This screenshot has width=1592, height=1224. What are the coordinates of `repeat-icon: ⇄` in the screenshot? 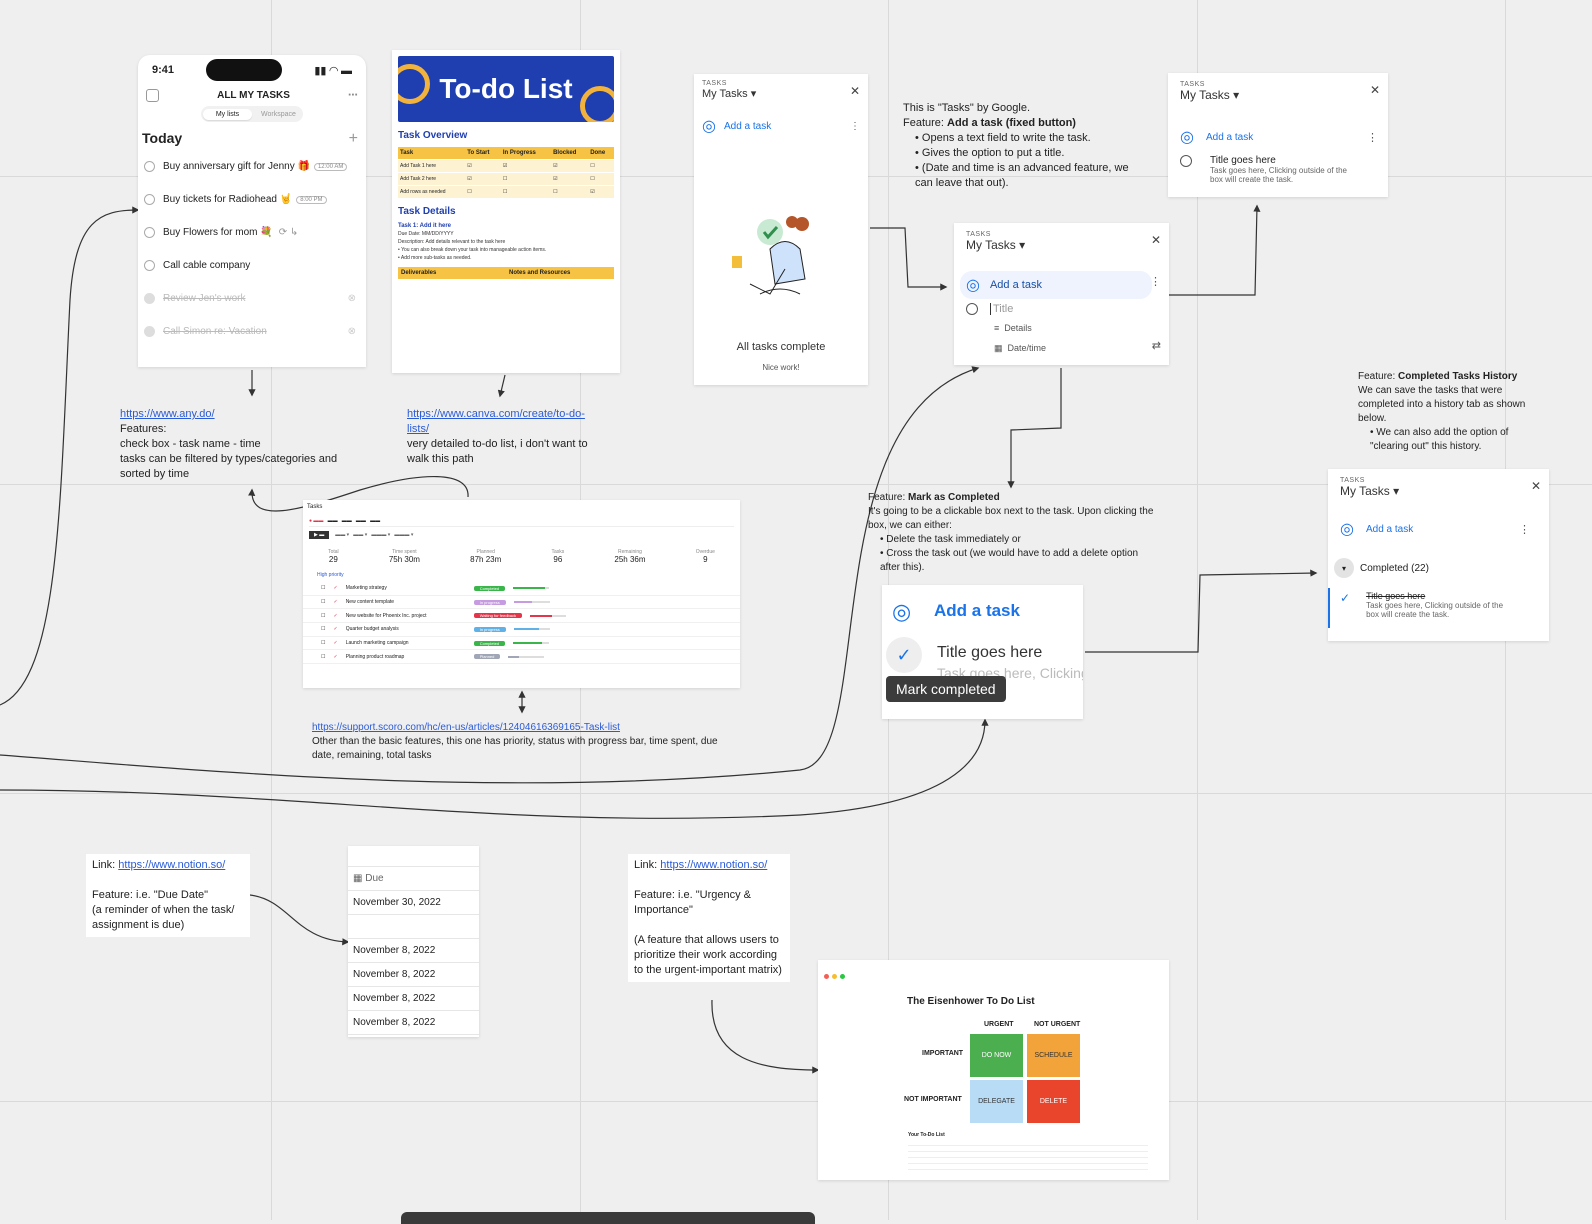 It's located at (1156, 345).